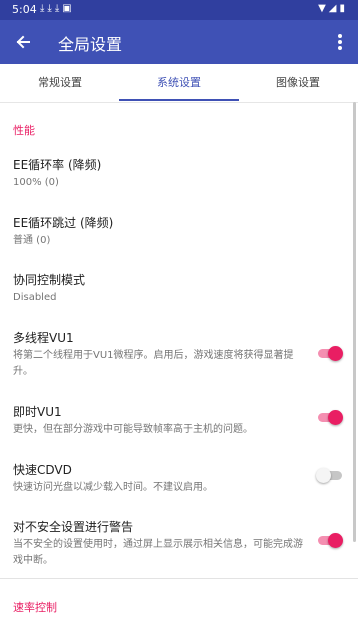 Image resolution: width=358 pixels, height=636 pixels. What do you see at coordinates (24, 42) in the screenshot?
I see `back-arrow-icon` at bounding box center [24, 42].